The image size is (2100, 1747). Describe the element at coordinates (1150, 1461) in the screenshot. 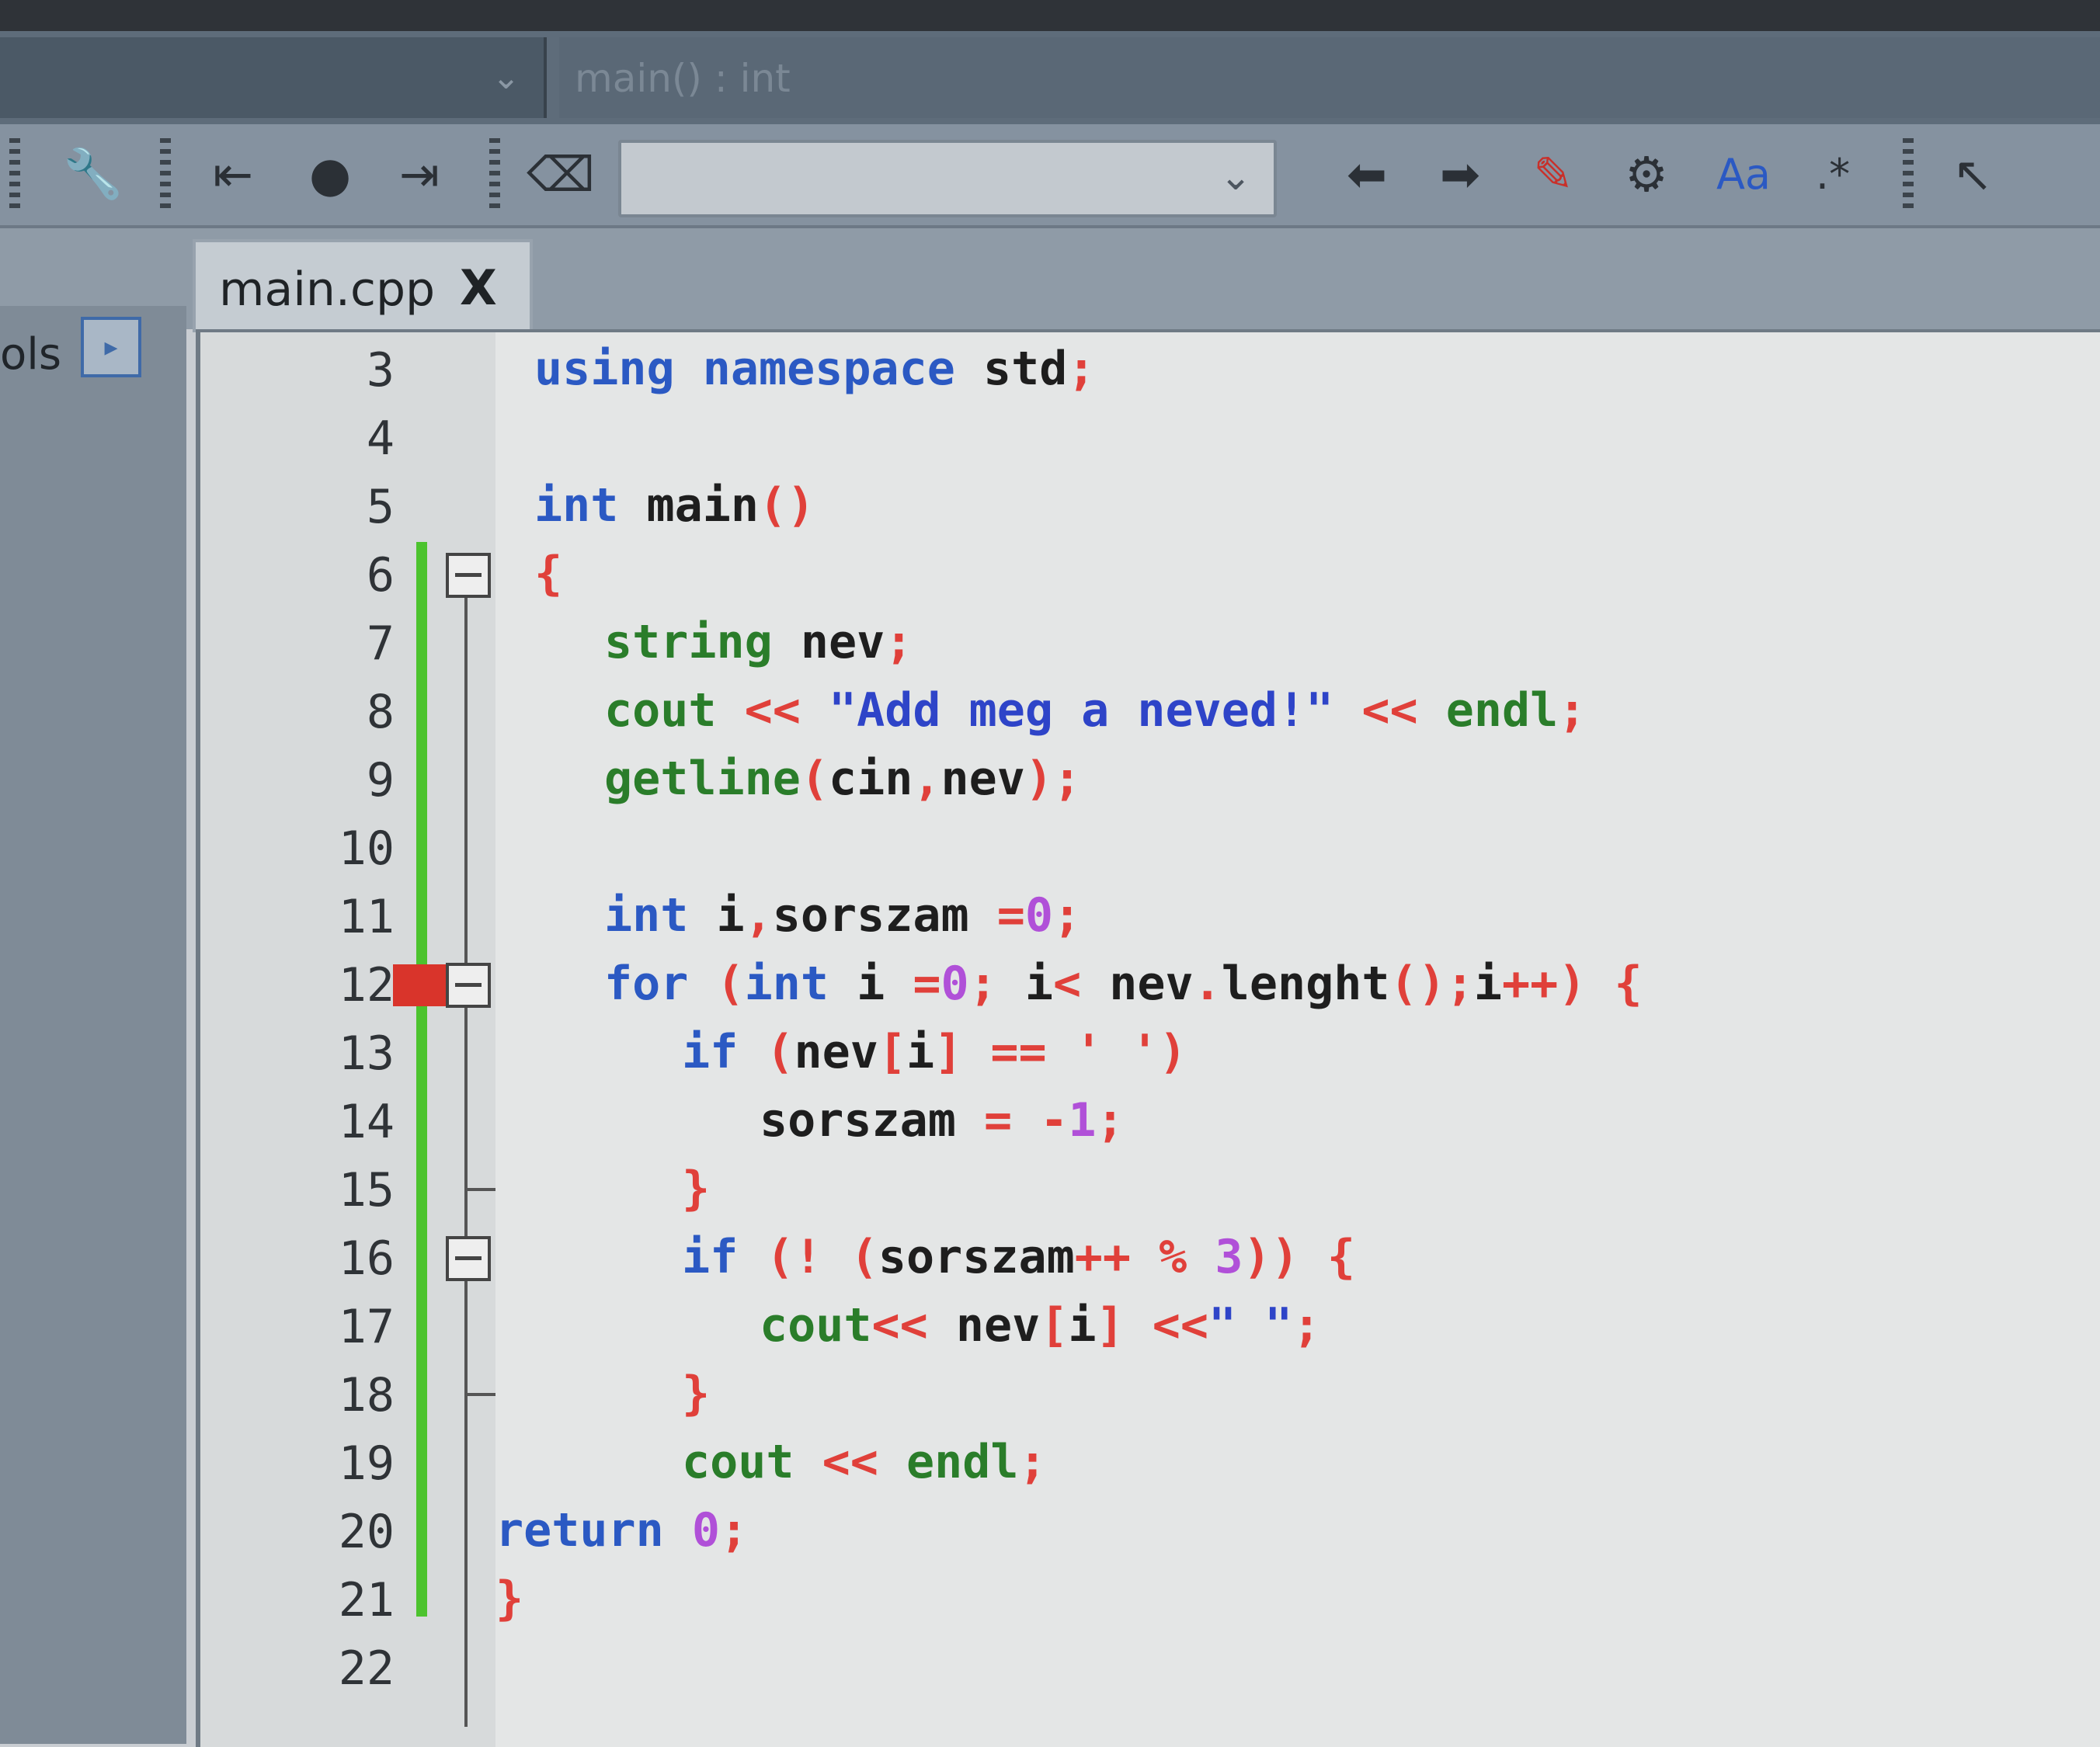

I see `code-line: 19 cout << endl;` at that location.